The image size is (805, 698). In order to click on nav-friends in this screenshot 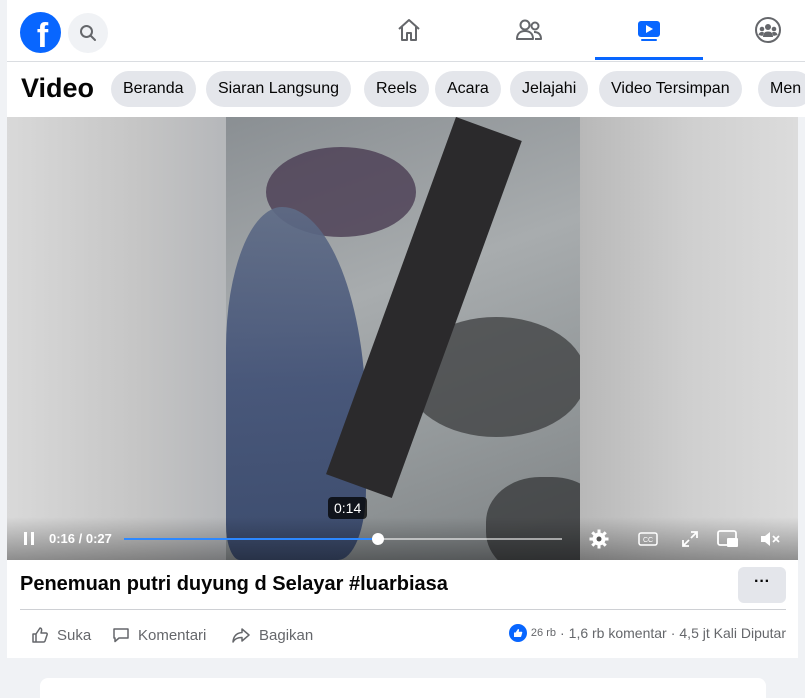, I will do `click(529, 30)`.